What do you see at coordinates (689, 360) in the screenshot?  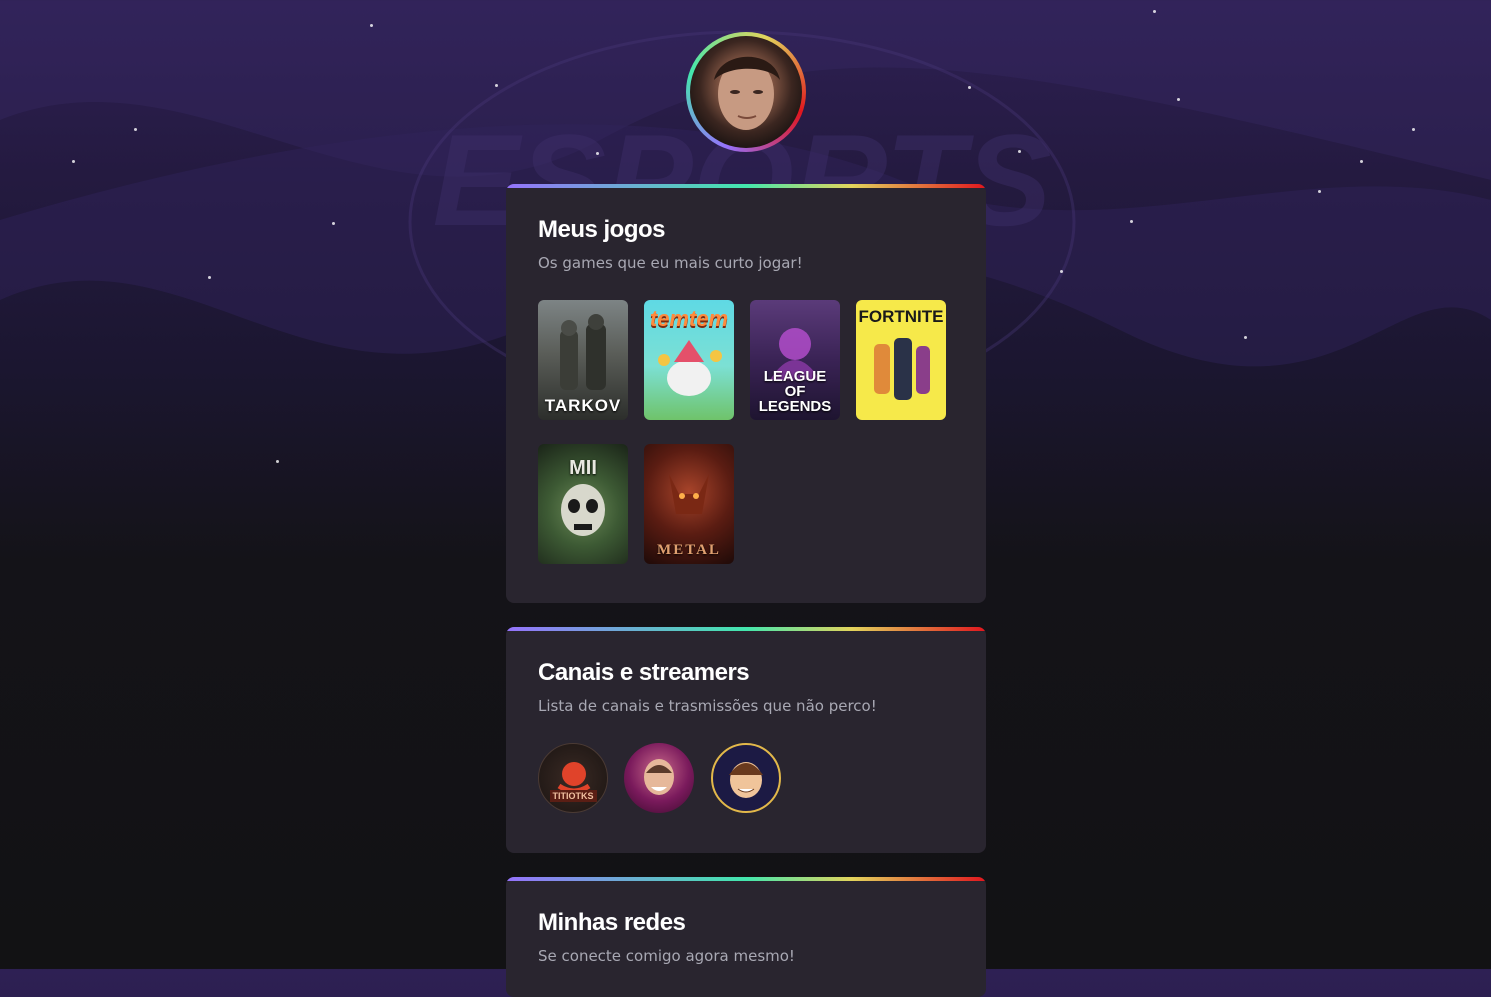 I see `game-cover-temtem: temtem` at bounding box center [689, 360].